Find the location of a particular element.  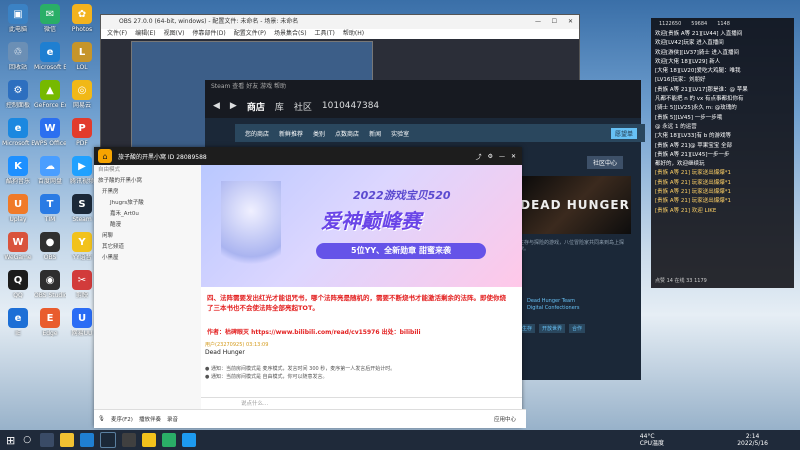

obs-menu-item: 配置文件(P) is located at coordinates (250, 33).